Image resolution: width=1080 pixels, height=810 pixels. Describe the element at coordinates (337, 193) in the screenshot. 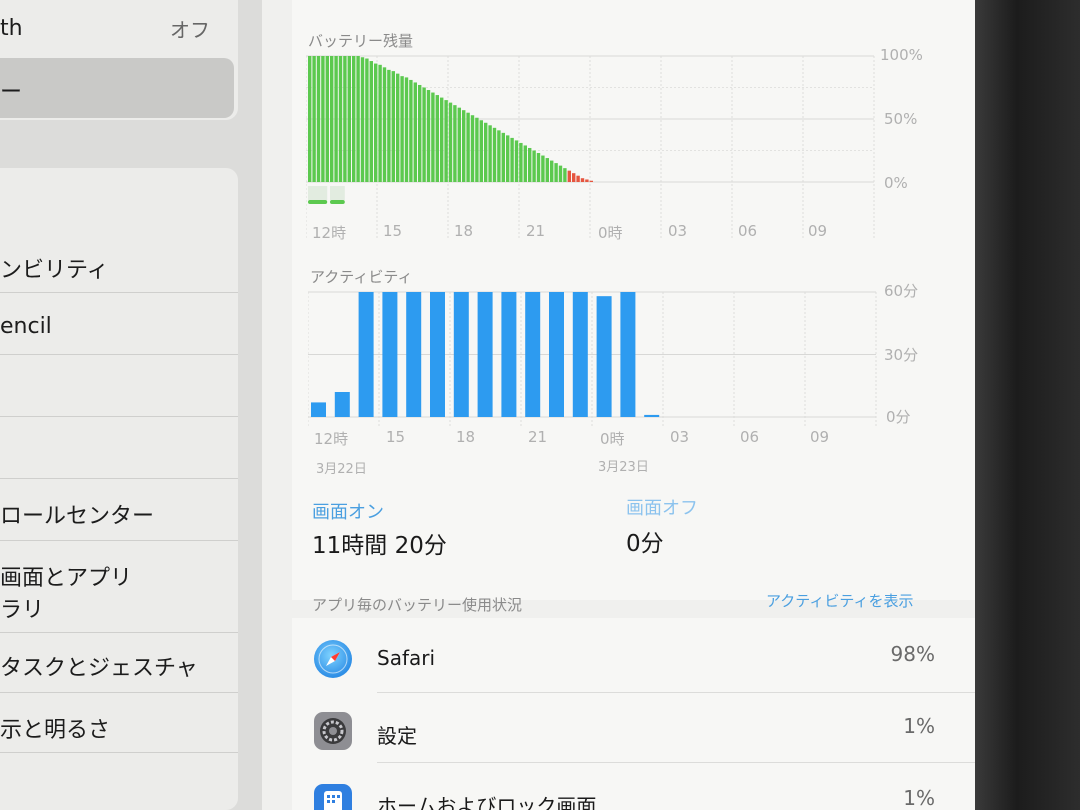

I see `charging-shade` at that location.